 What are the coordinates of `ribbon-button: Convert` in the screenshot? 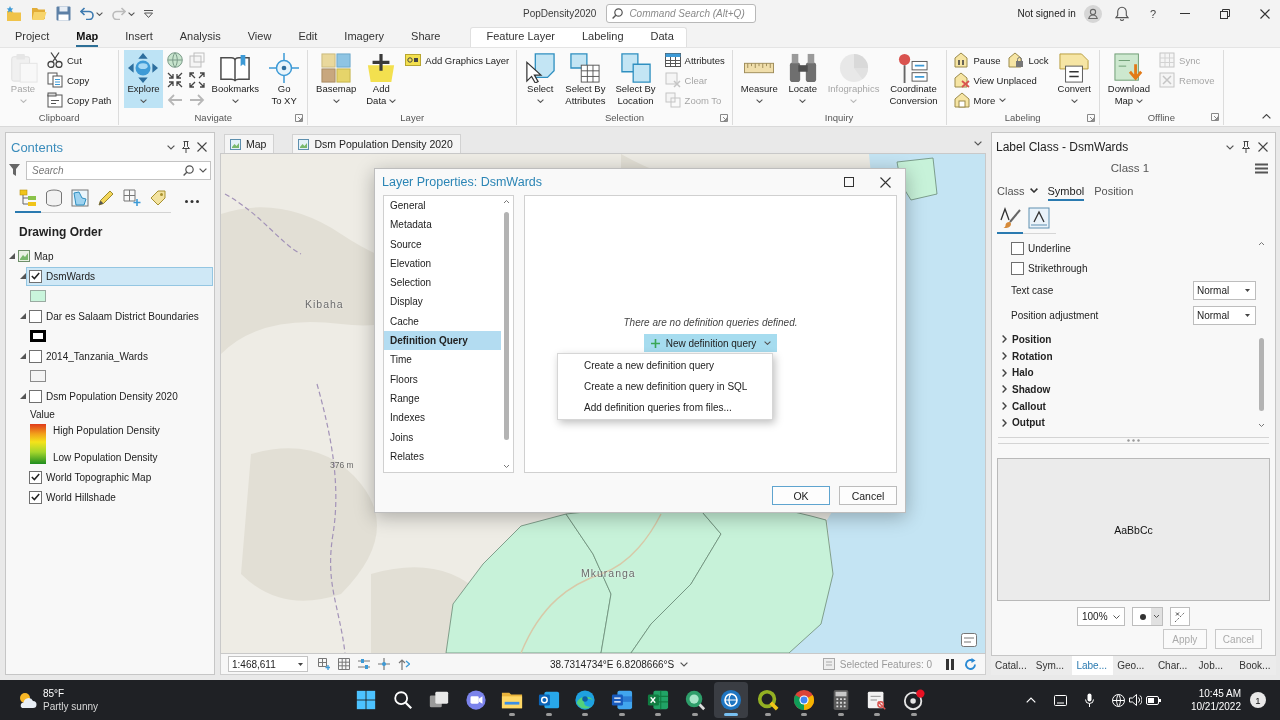 It's located at (1074, 79).